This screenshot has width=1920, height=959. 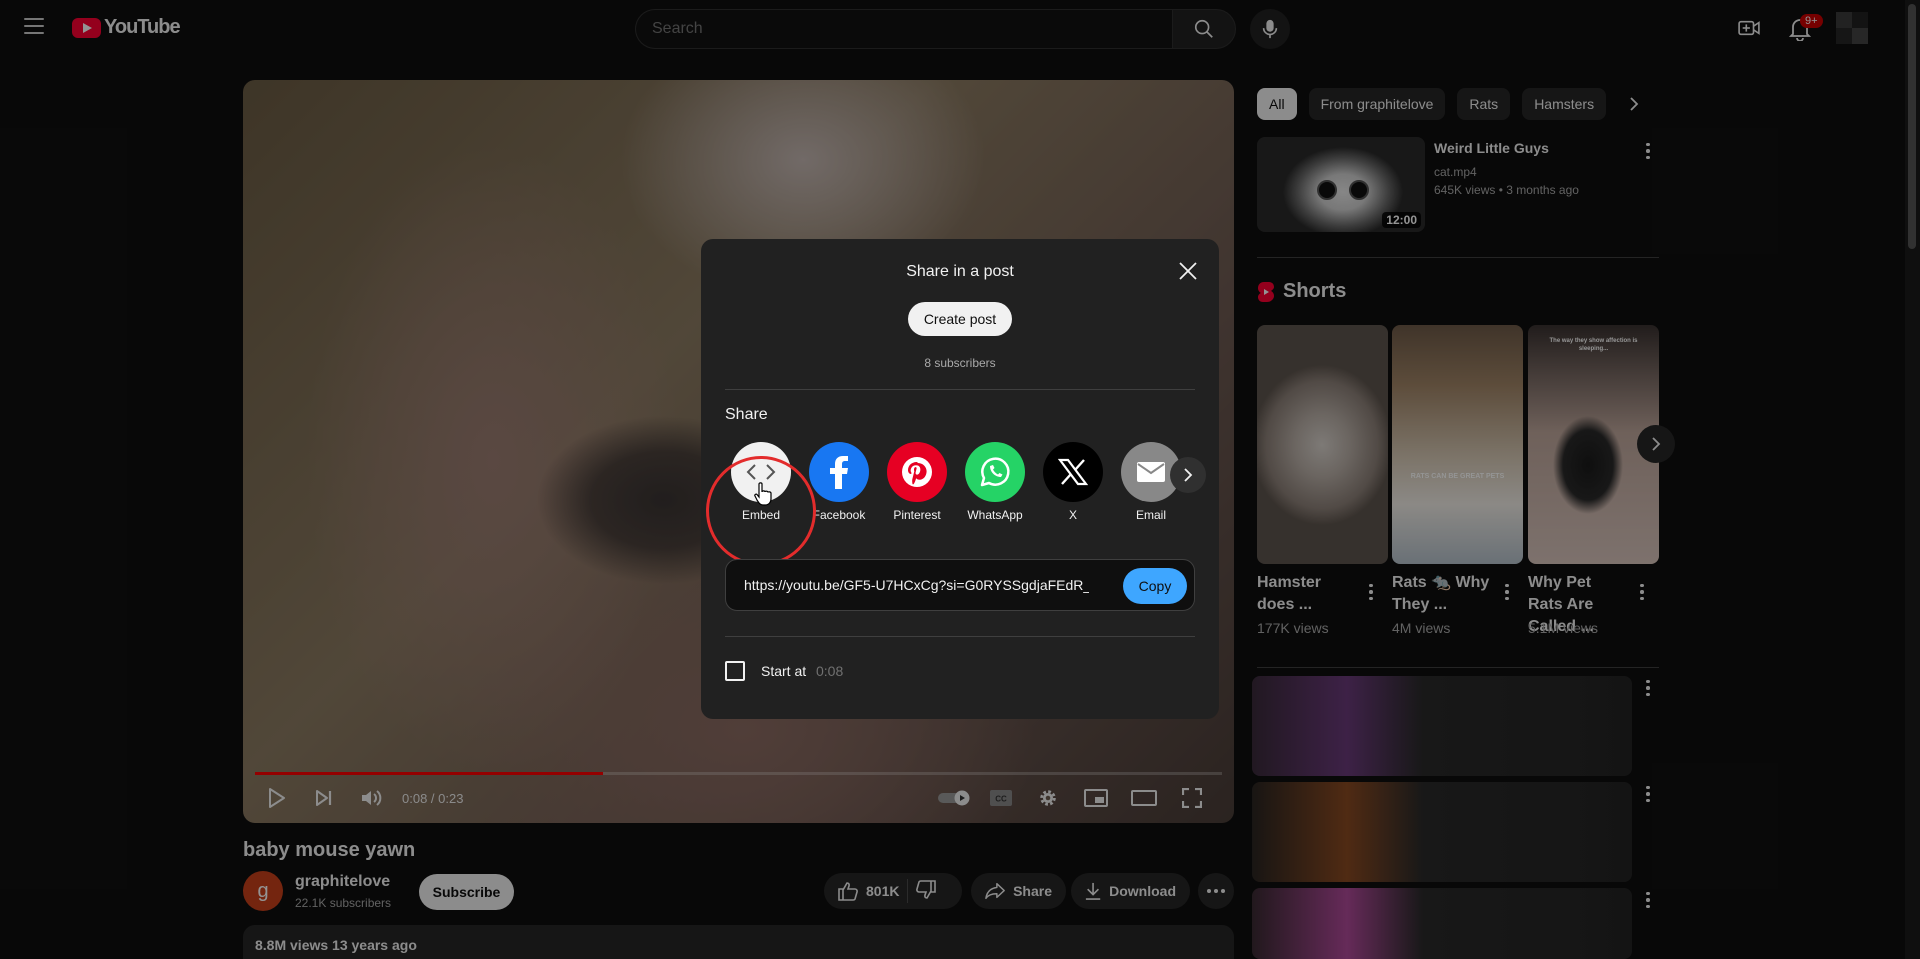 What do you see at coordinates (735, 671) in the screenshot?
I see `start-at-checkbox` at bounding box center [735, 671].